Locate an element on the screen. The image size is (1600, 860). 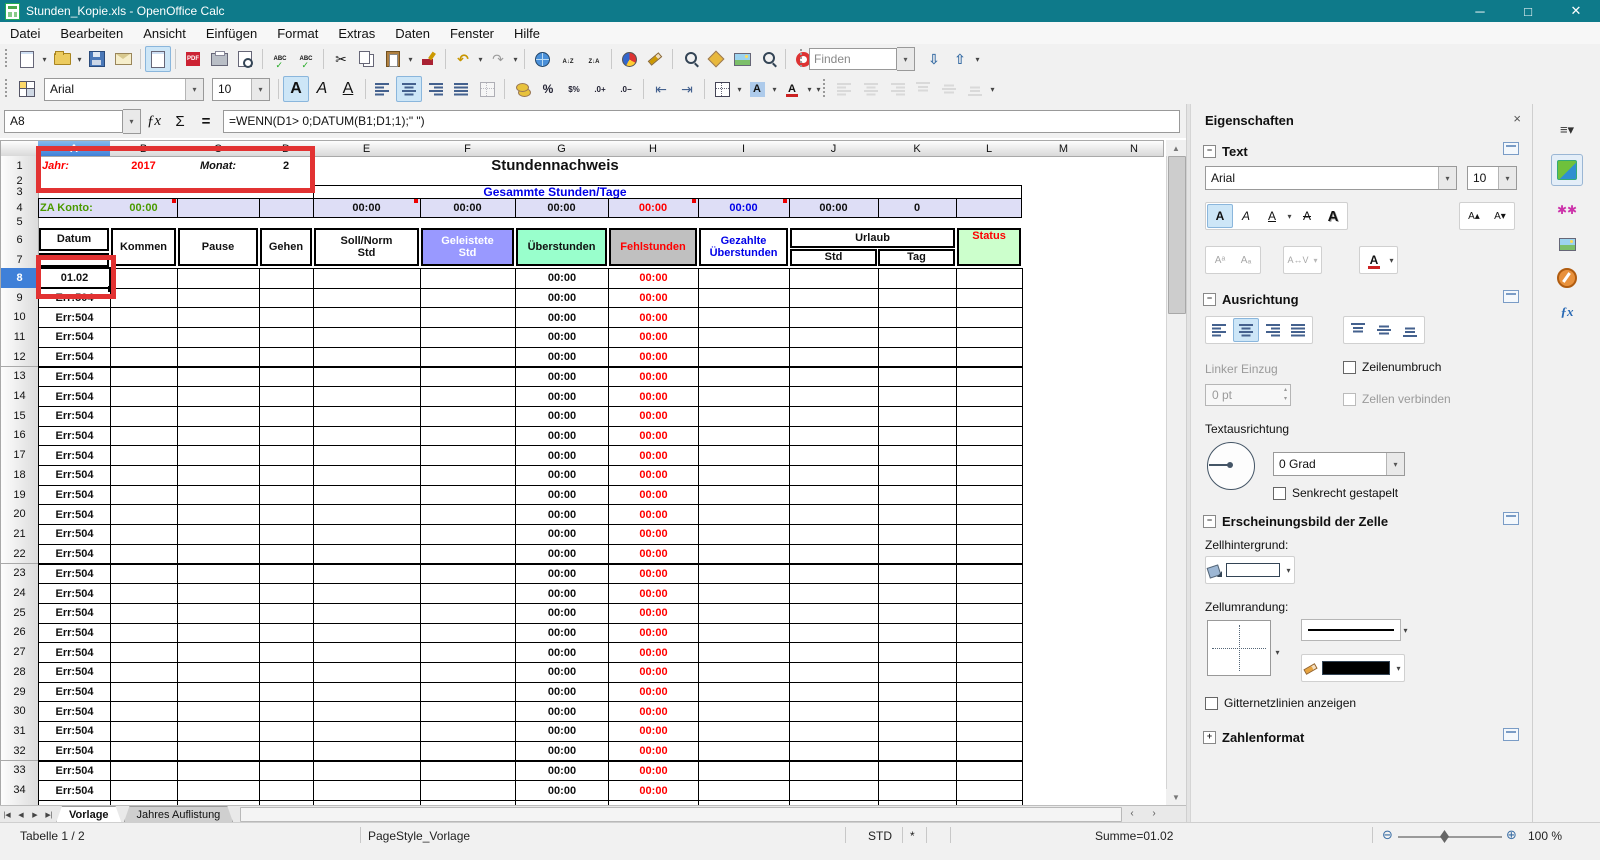
sidebar-align-right-icon is located at coordinates (1272, 330).